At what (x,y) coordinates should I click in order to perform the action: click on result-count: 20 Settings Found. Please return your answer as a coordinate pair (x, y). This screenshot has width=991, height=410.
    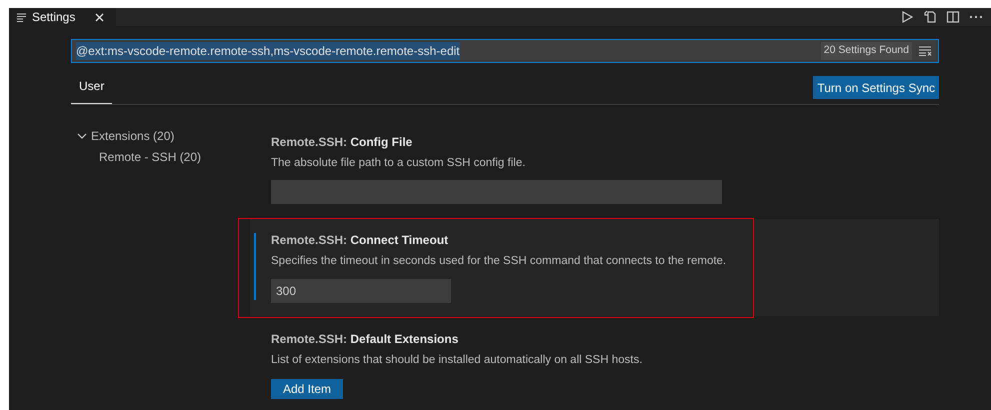
    Looking at the image, I should click on (866, 51).